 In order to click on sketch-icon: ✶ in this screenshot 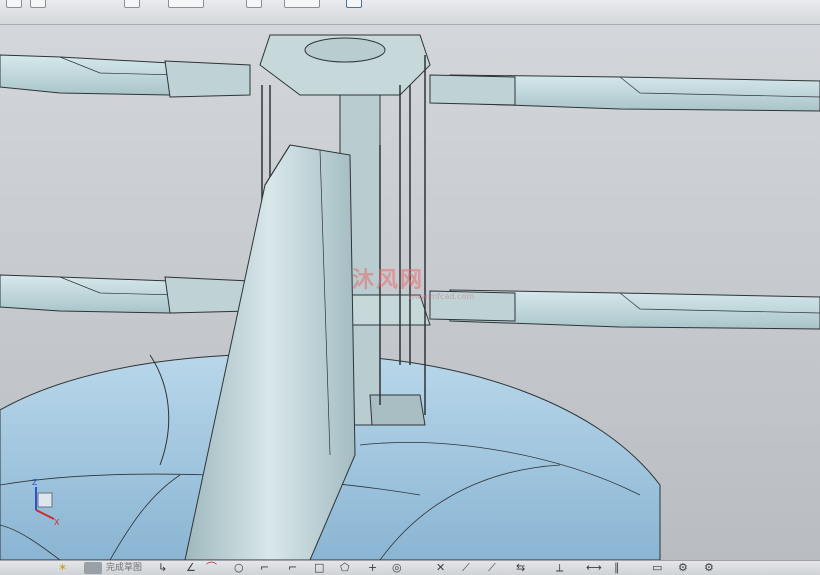, I will do `click(62, 568)`.